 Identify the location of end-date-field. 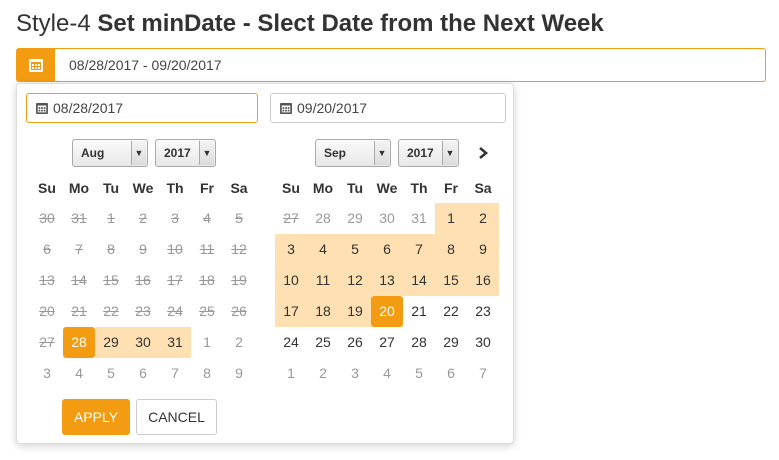
(388, 108).